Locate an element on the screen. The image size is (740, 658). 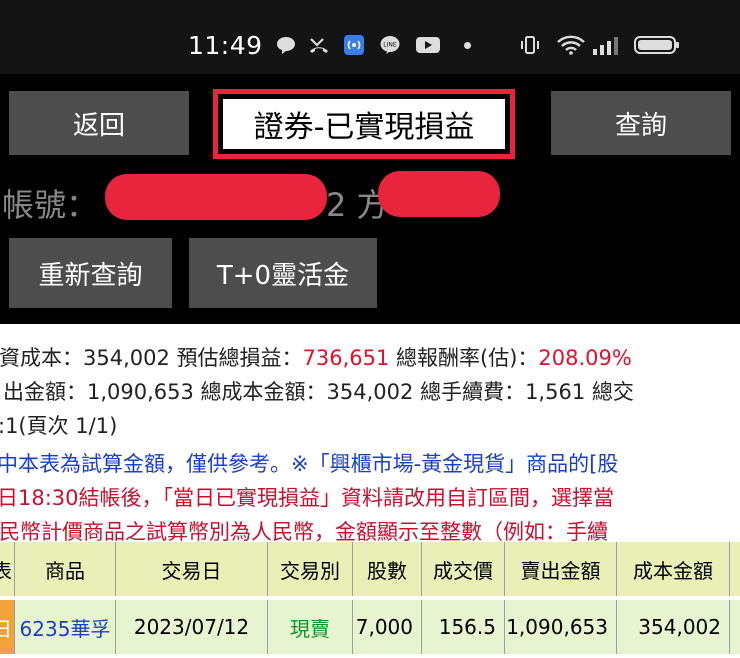
battery-icon is located at coordinates (656, 45).